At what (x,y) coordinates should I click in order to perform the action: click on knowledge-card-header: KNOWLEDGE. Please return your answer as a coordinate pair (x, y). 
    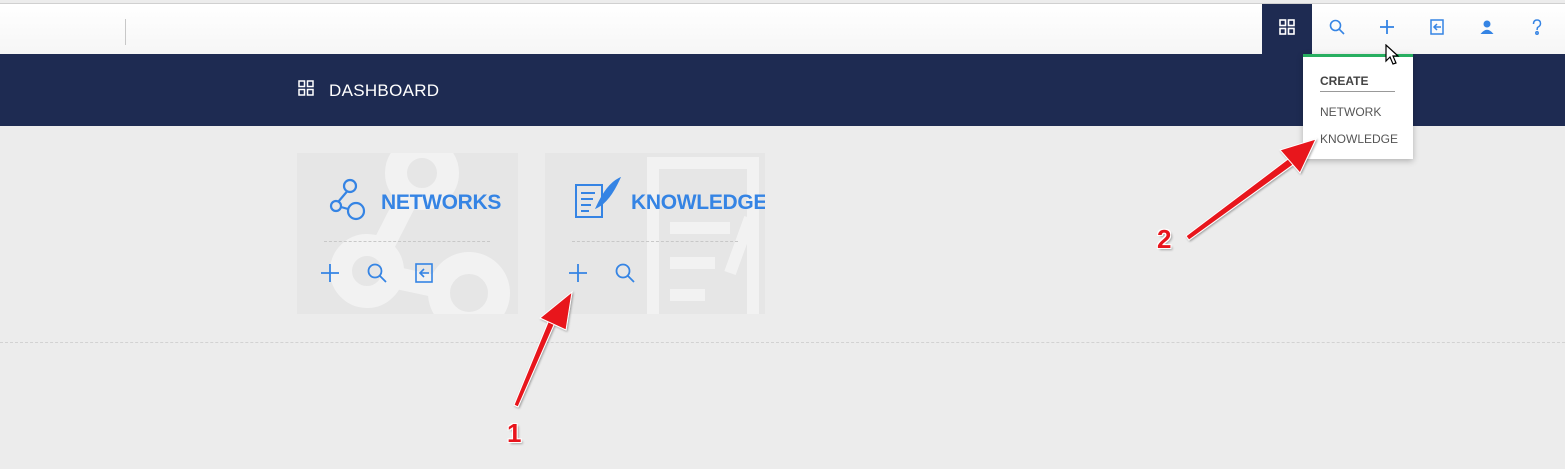
    Looking at the image, I should click on (669, 202).